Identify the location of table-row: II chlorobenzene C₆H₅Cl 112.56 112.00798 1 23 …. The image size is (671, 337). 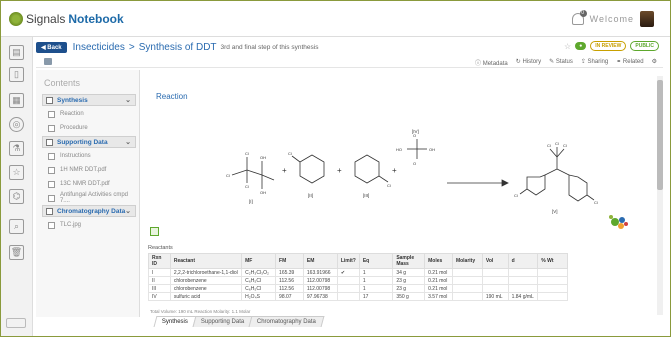
(358, 280).